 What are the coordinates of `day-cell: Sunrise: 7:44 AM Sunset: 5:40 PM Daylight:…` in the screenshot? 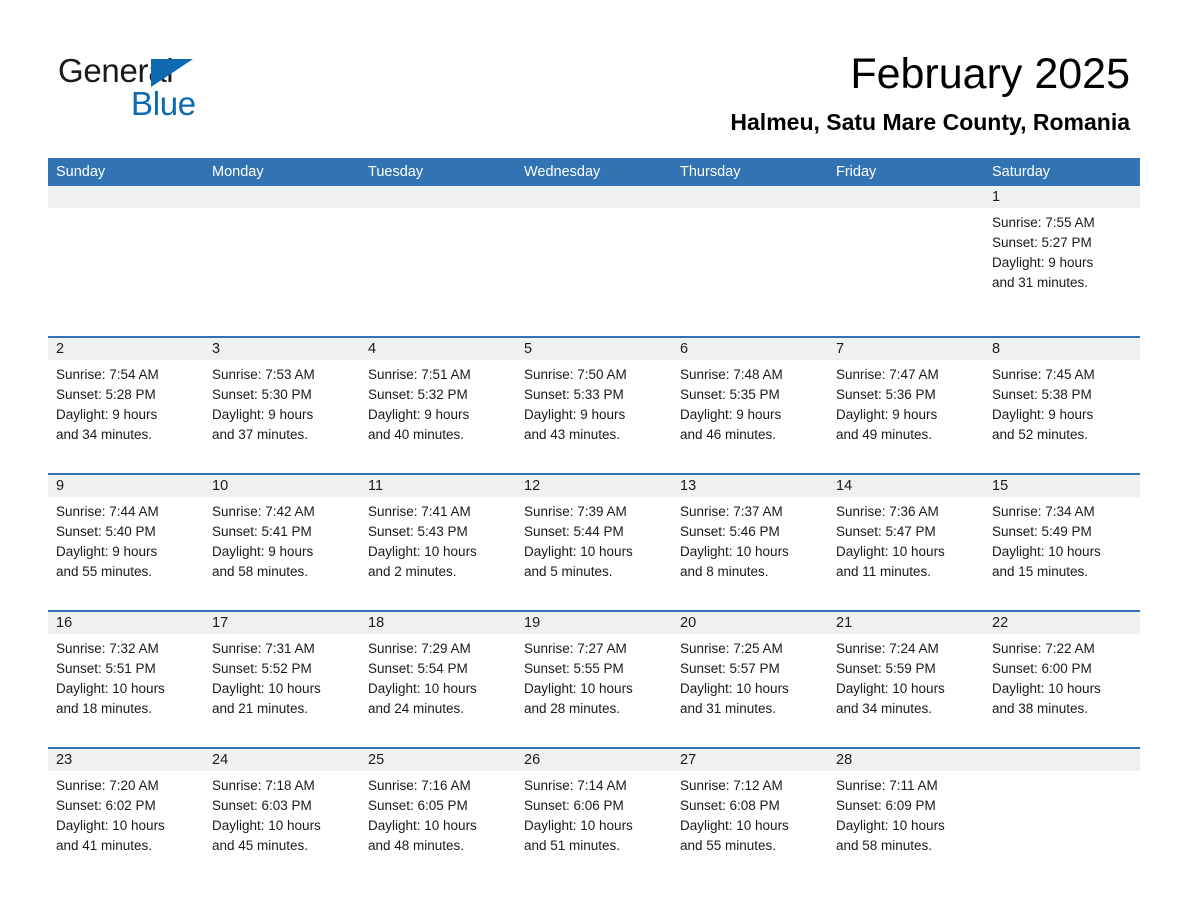 It's located at (126, 544).